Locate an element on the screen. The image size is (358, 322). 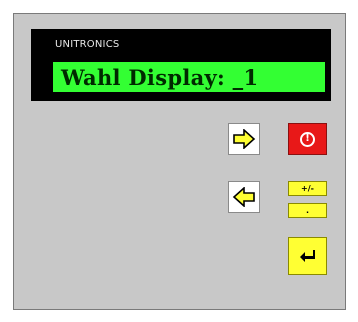
enter-icon is located at coordinates (307, 256).